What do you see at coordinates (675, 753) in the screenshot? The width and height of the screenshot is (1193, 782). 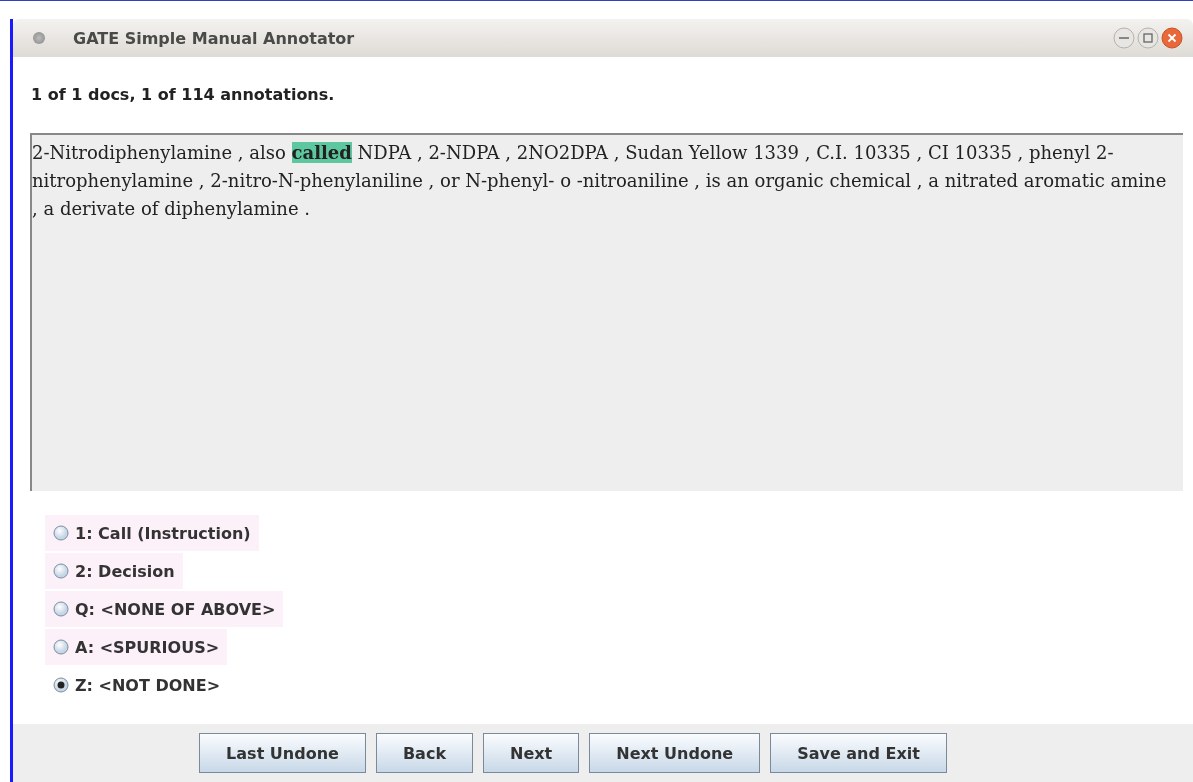 I see `action-button: Next Undone` at bounding box center [675, 753].